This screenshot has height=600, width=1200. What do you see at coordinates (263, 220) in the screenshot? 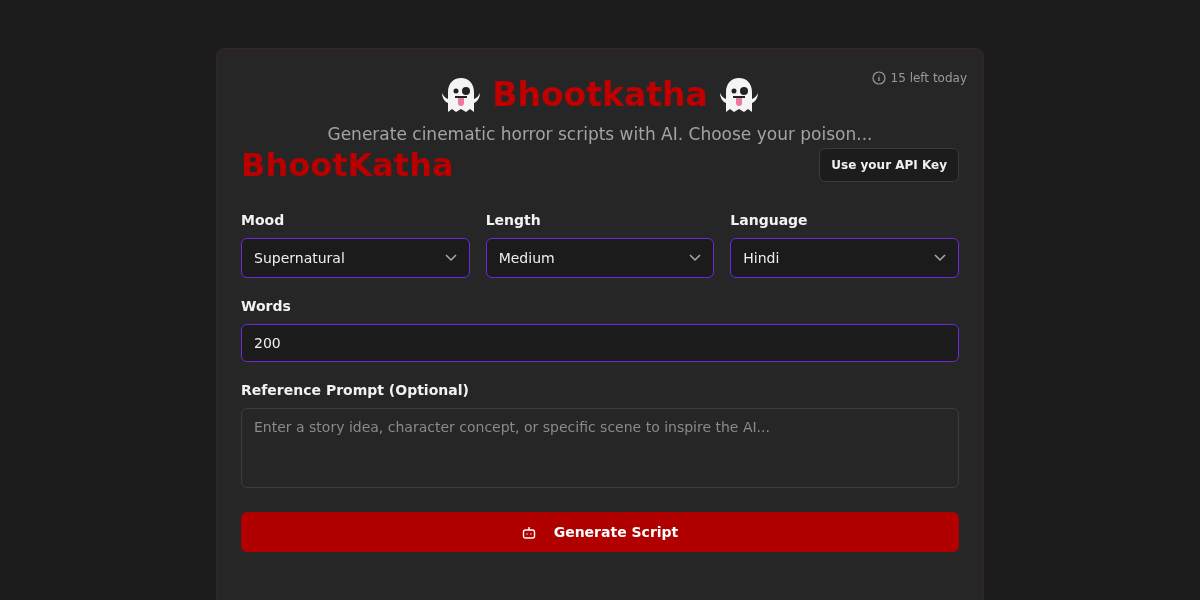
I see `field-label: Mood` at bounding box center [263, 220].